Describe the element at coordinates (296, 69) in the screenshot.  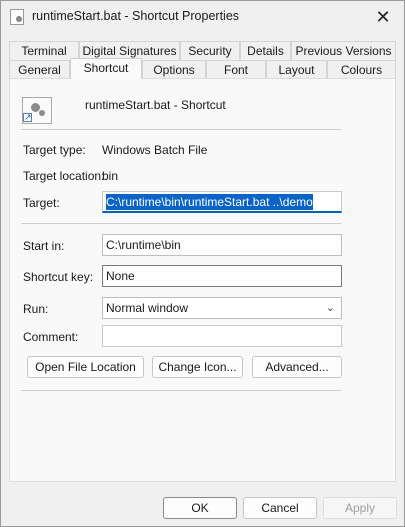
I see `tab-layout: Layout` at that location.